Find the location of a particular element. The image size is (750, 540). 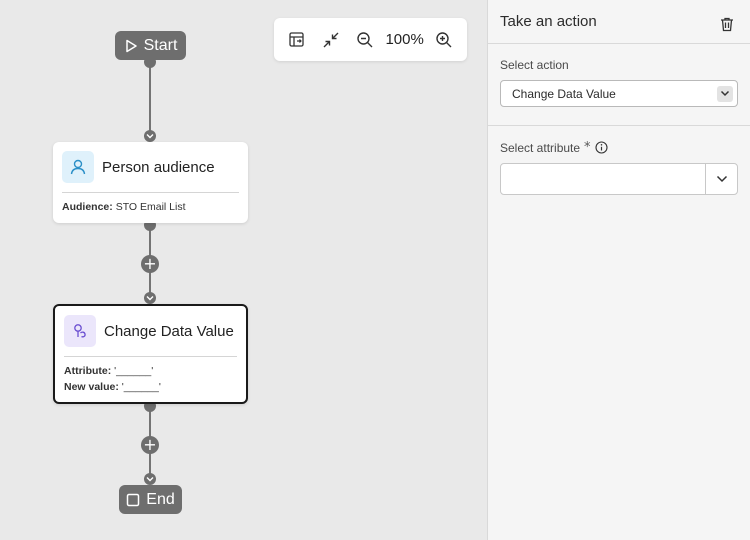

select-action-dropdown: Change Data Value is located at coordinates (619, 93).